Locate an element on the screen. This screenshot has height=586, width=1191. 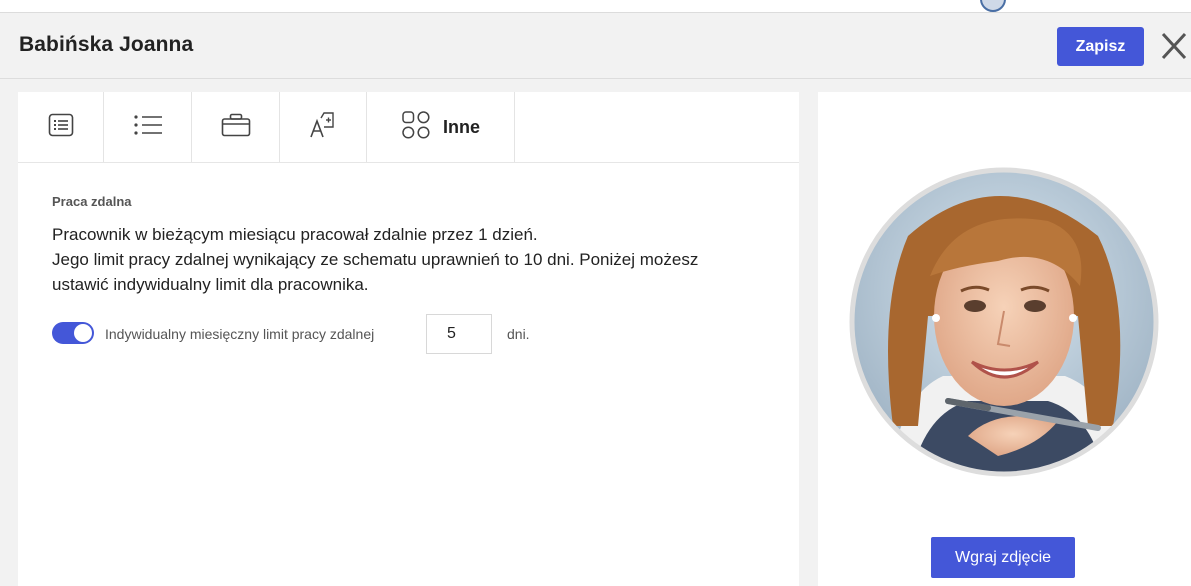
tab-work is located at coordinates (236, 127).